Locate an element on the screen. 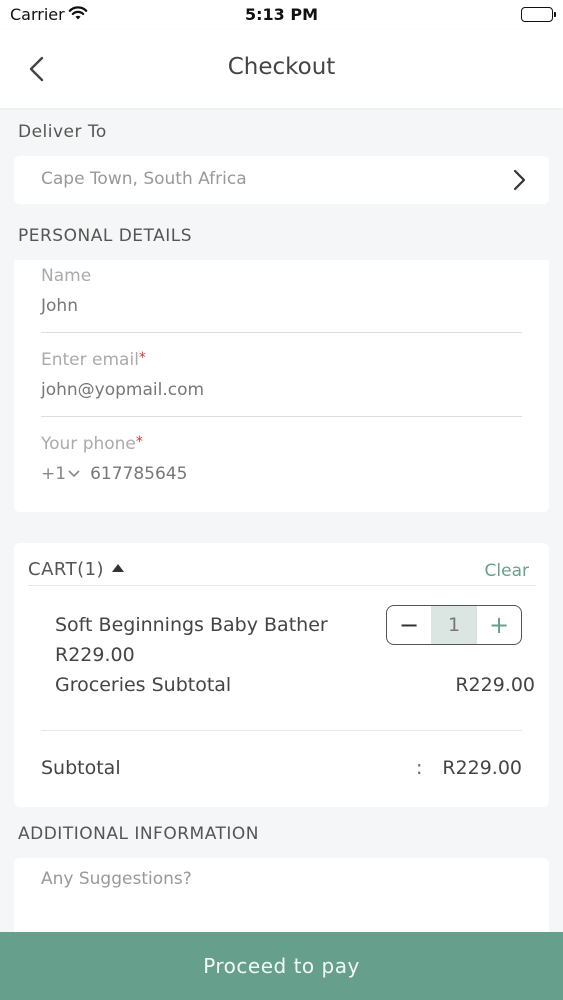 The height and width of the screenshot is (1000, 563). decrease-quantity-button: − is located at coordinates (409, 625).